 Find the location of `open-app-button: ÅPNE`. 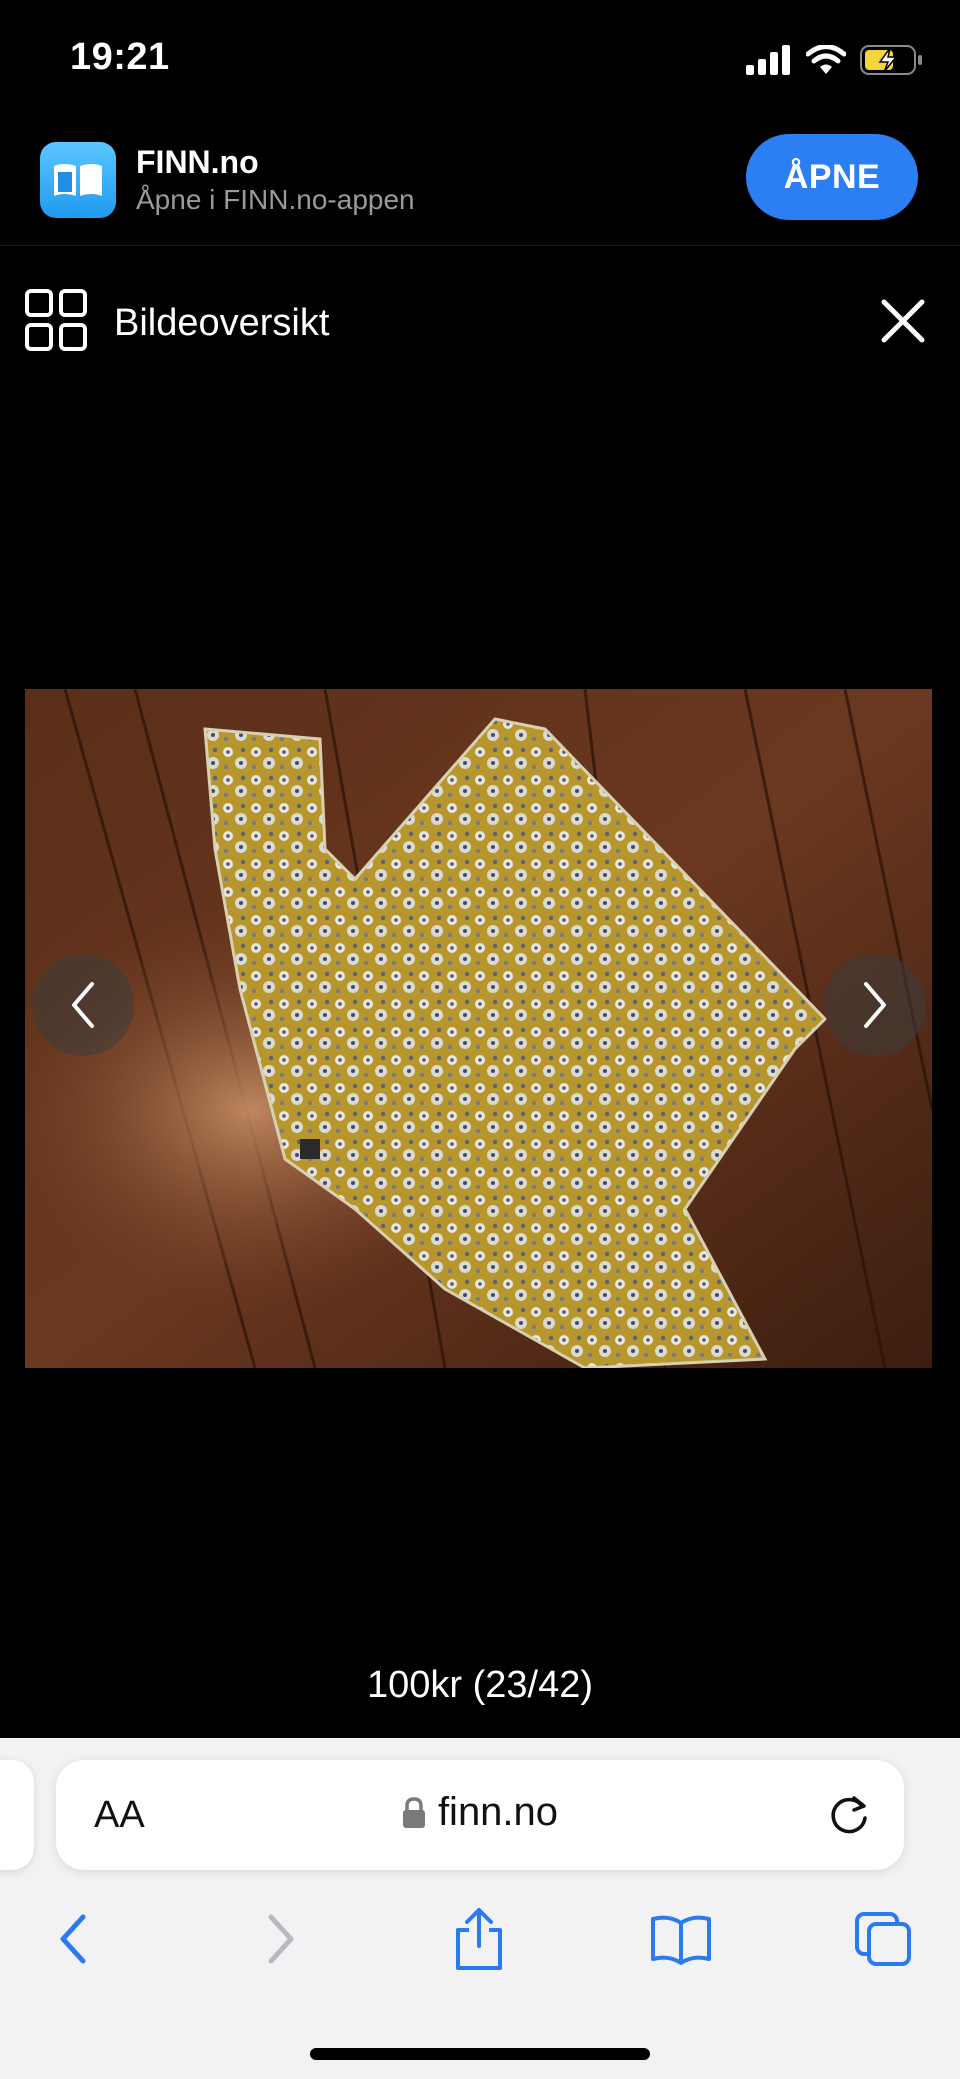

open-app-button: ÅPNE is located at coordinates (832, 177).